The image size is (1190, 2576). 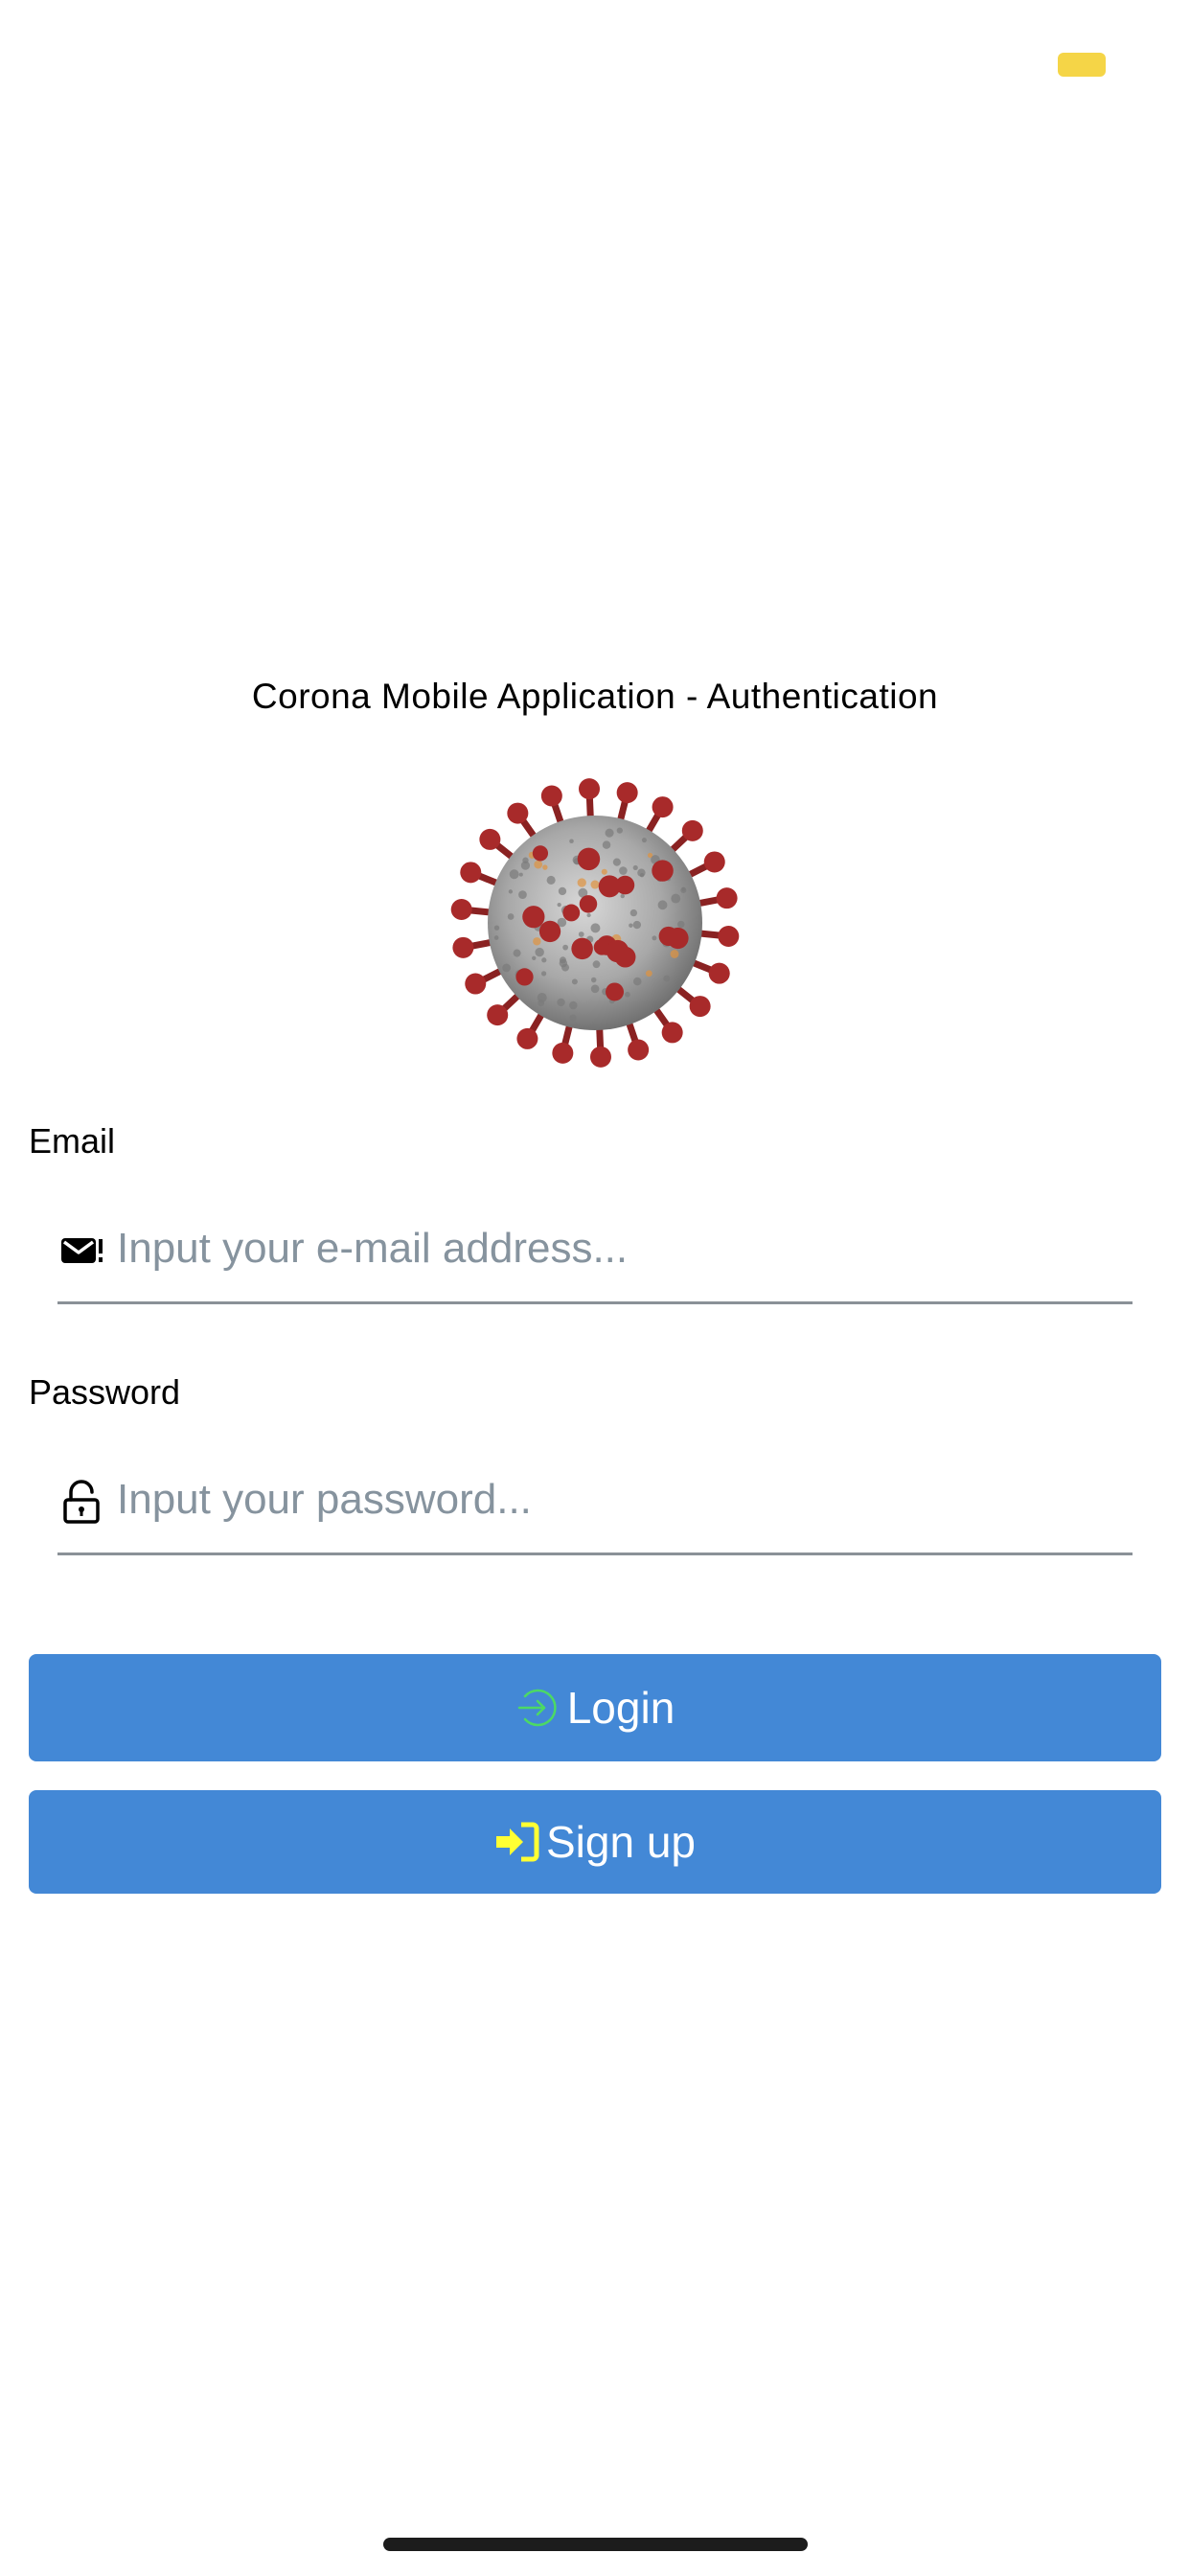 I want to click on email-input, so click(x=615, y=1249).